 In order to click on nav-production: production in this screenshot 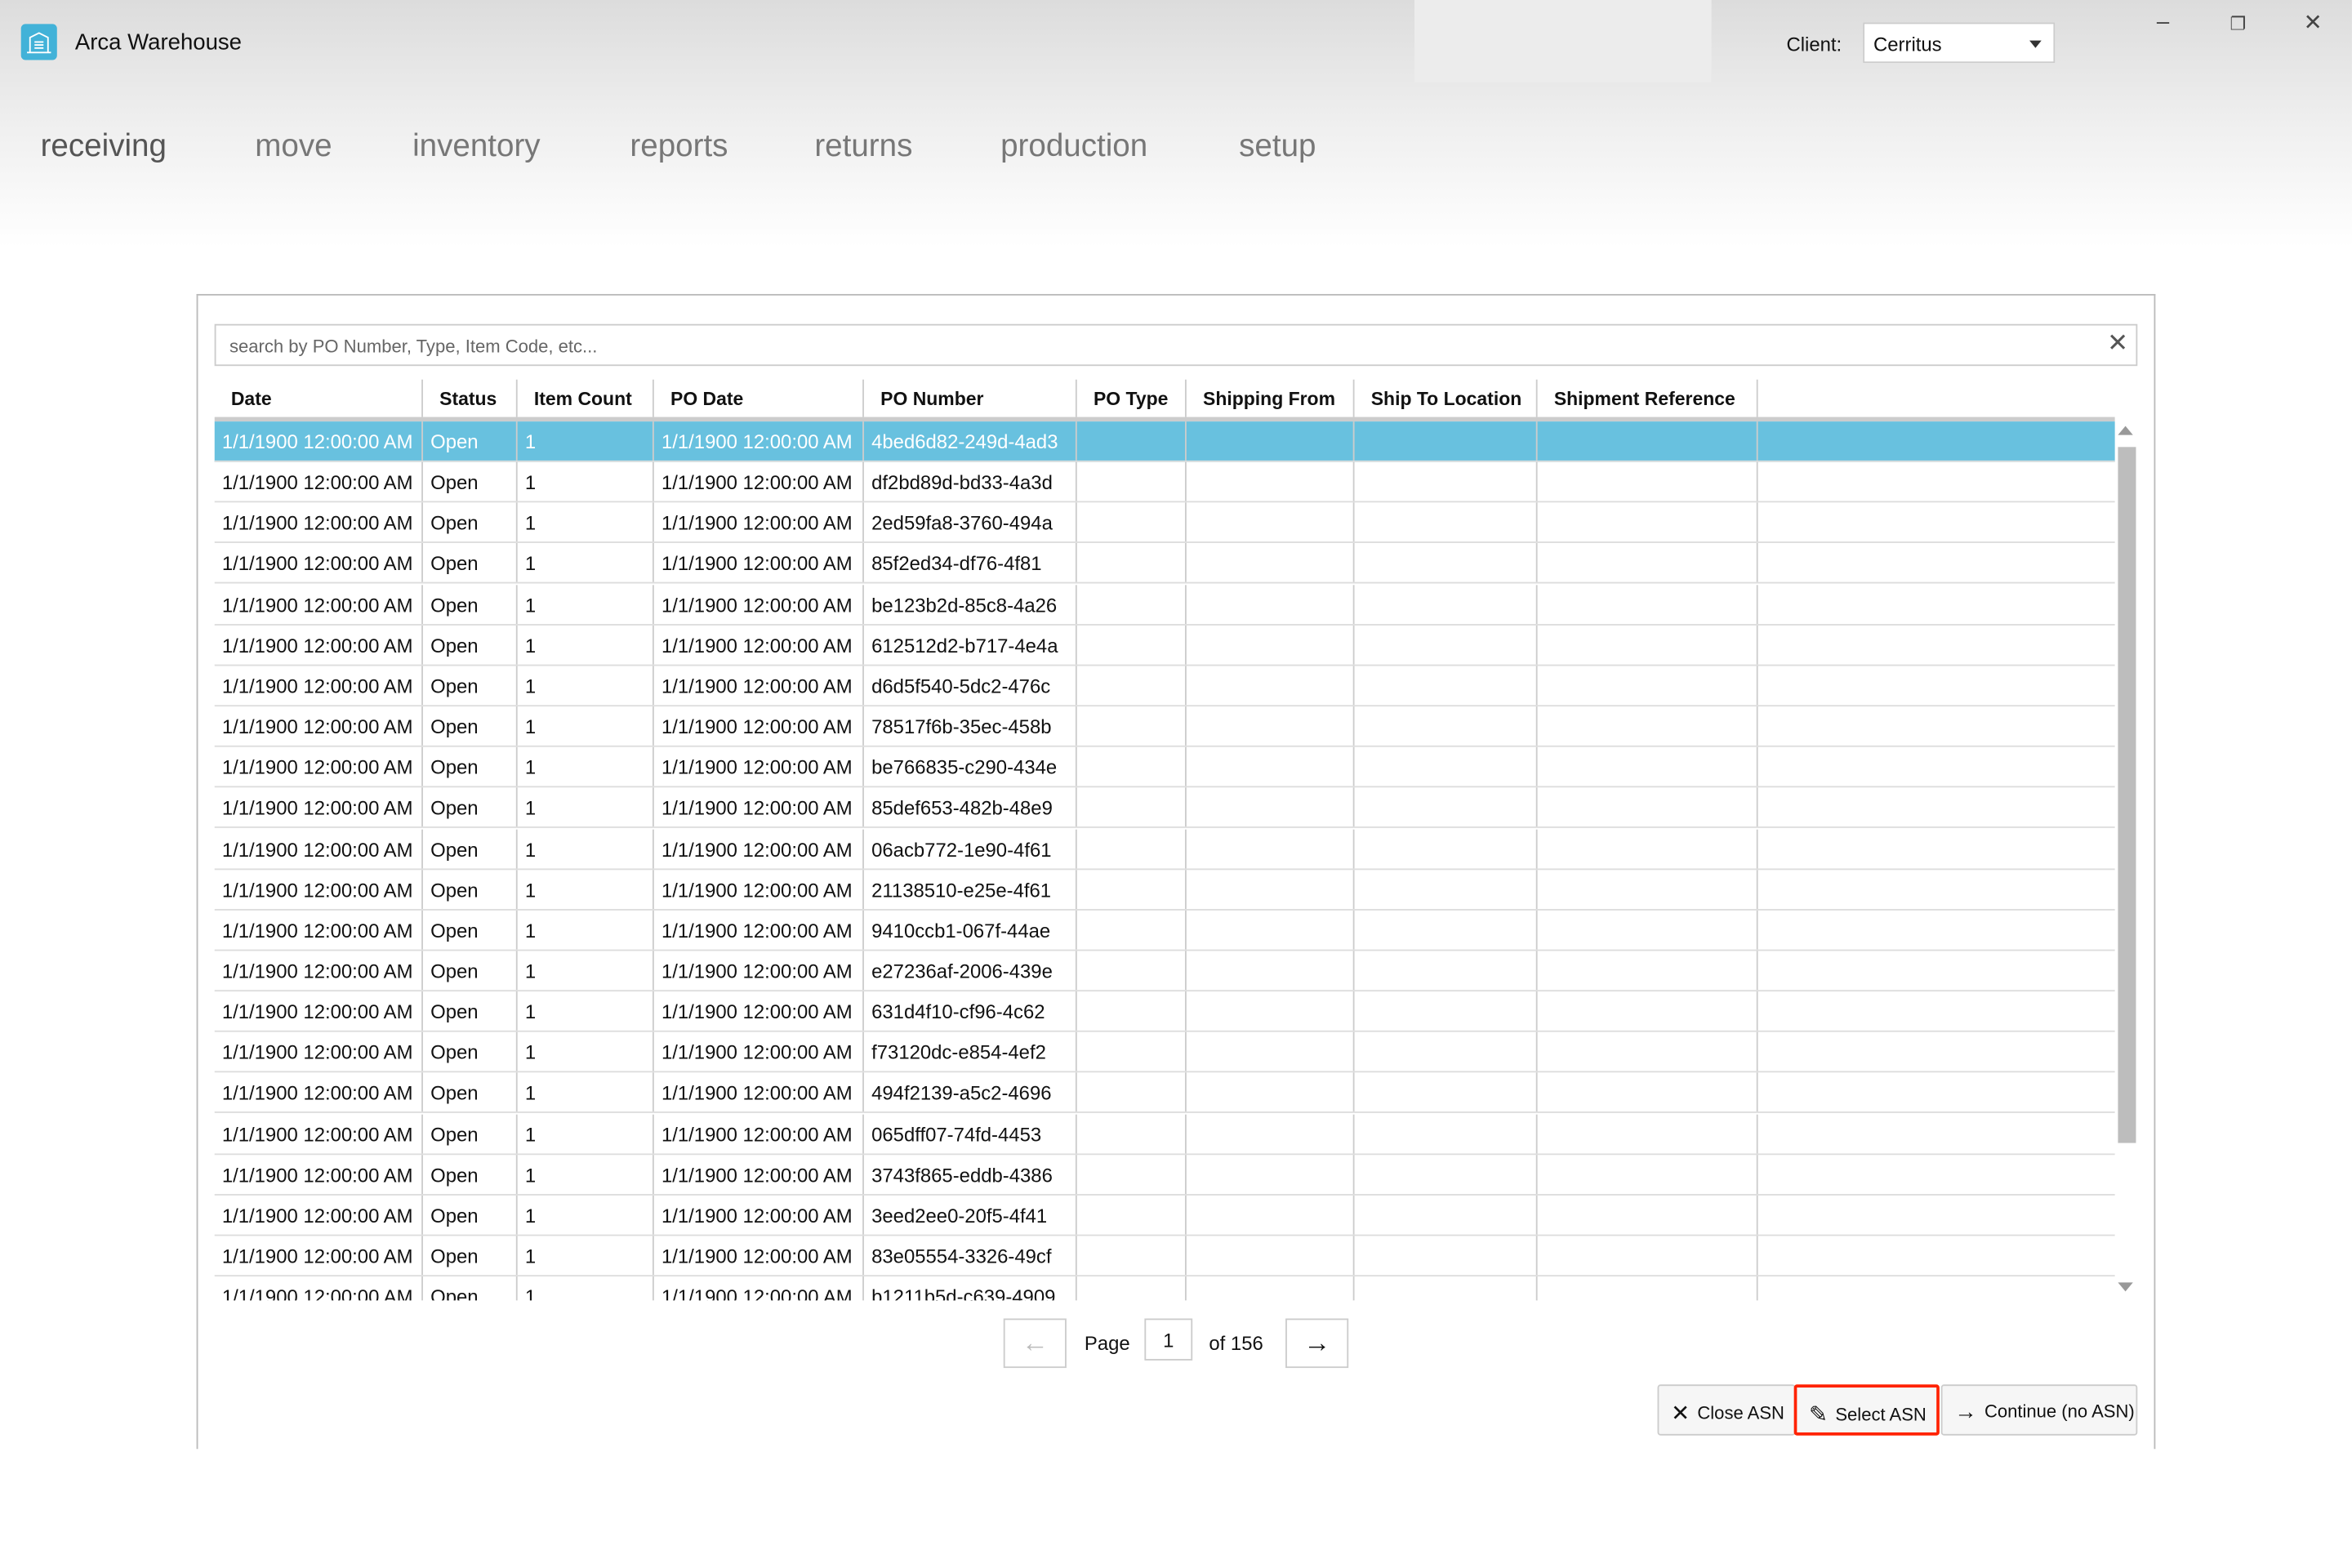, I will do `click(1073, 147)`.